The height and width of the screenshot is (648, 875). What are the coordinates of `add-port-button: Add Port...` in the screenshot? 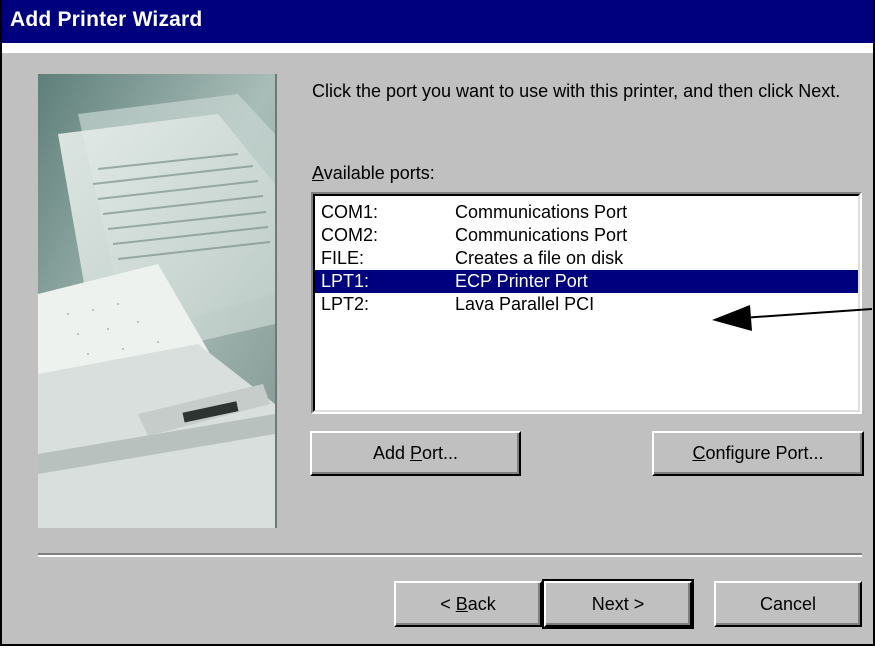 It's located at (415, 453).